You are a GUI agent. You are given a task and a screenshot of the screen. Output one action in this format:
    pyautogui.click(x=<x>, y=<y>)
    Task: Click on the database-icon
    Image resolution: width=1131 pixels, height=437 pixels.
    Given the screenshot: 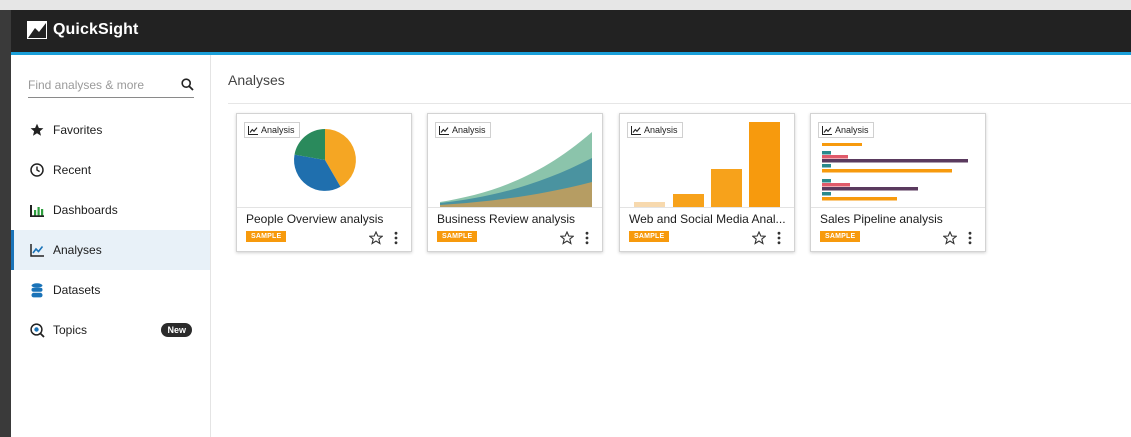 What is the action you would take?
    pyautogui.click(x=37, y=290)
    